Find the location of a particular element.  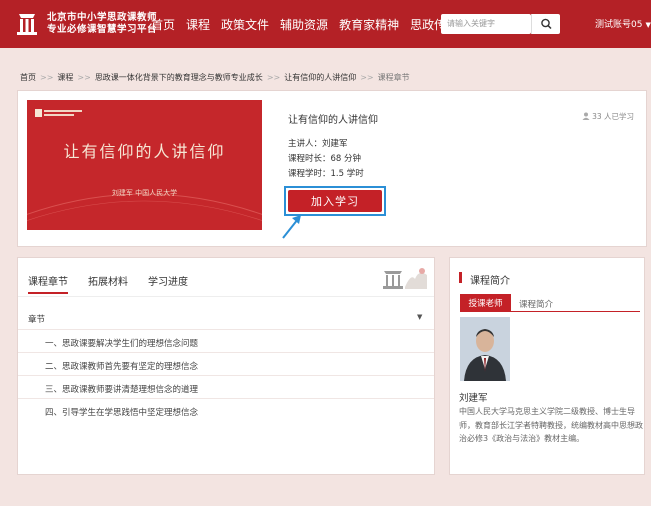

chapter-item: 三、思政课教师要讲清楚理想信念的道理 is located at coordinates (121, 389).